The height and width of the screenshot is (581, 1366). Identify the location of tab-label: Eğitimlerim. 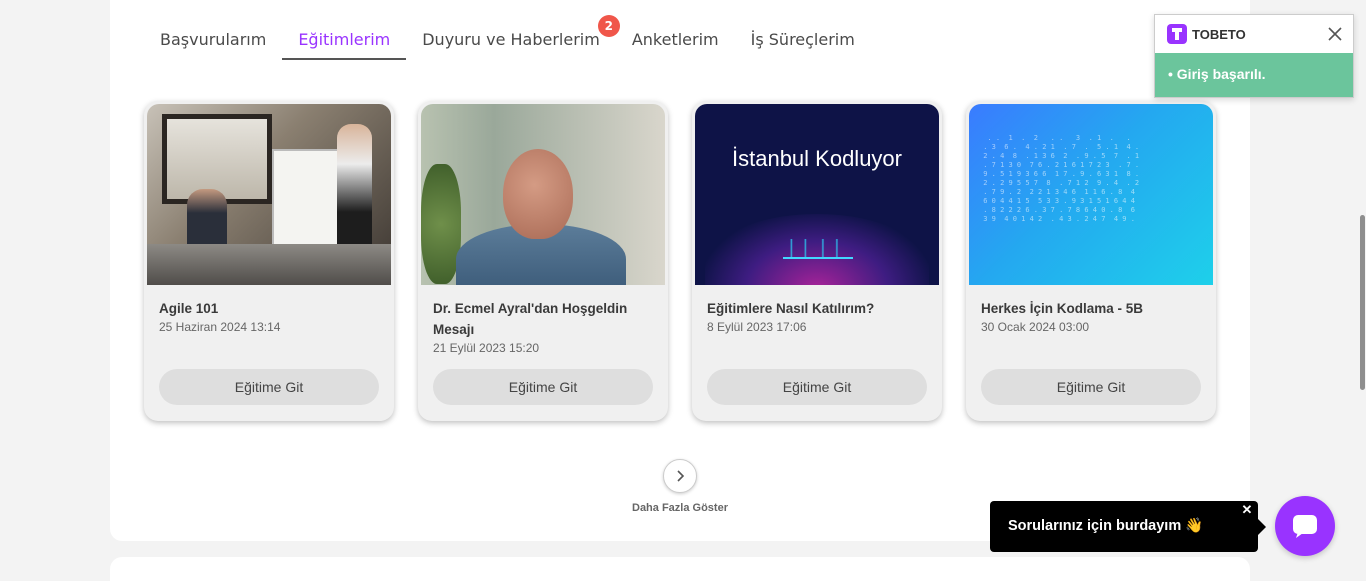
(344, 39).